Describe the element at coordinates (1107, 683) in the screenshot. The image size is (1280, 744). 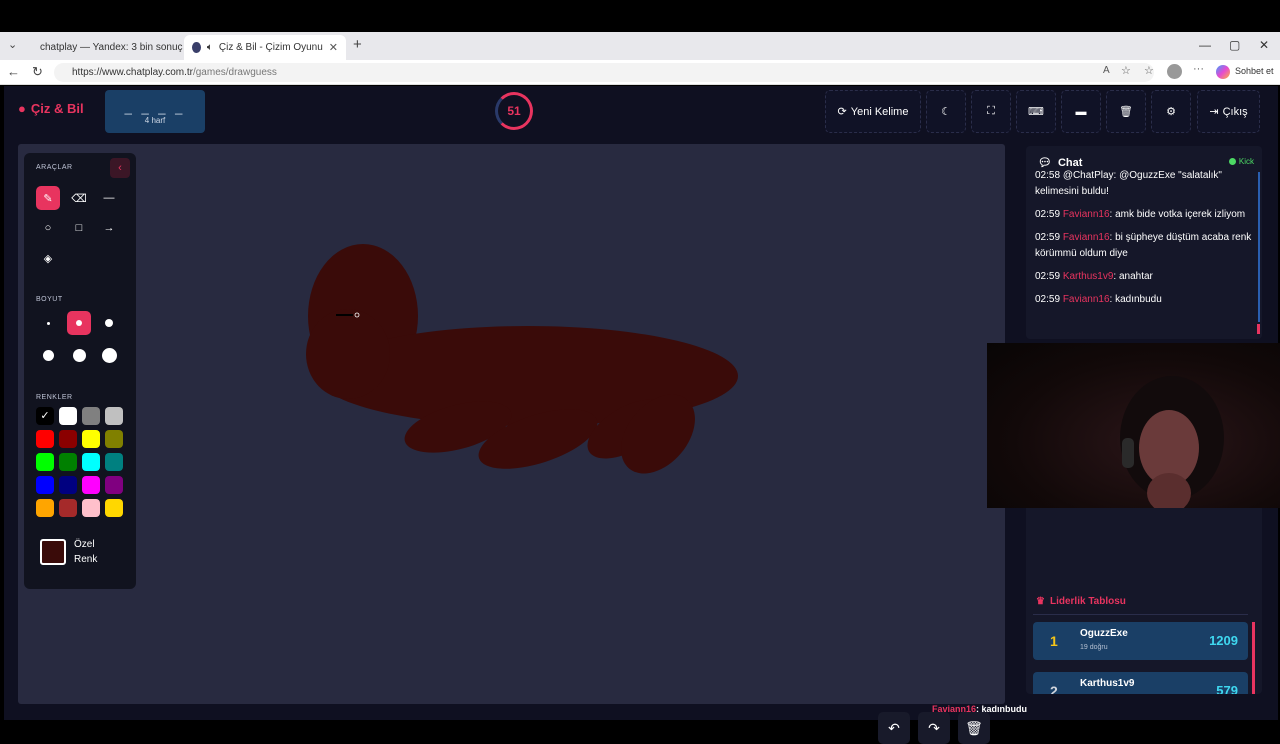
I see `player-name: Karthus1v9` at that location.